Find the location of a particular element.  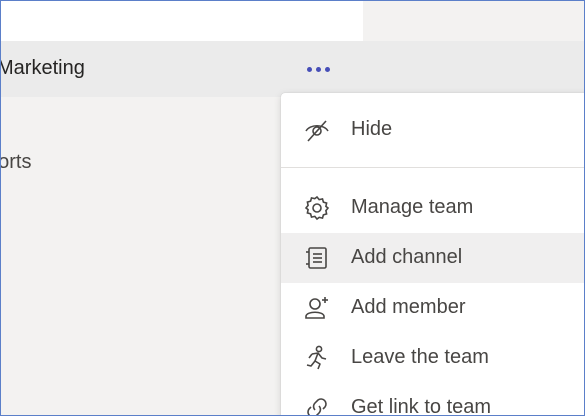

search-bar-area is located at coordinates (182, 21).